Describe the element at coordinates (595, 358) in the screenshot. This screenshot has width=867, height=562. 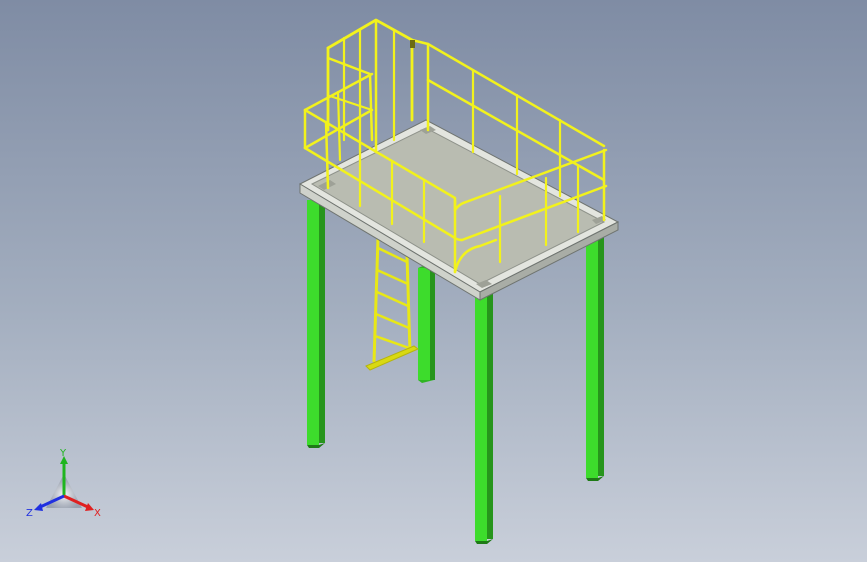
I see `leg-back-right` at that location.